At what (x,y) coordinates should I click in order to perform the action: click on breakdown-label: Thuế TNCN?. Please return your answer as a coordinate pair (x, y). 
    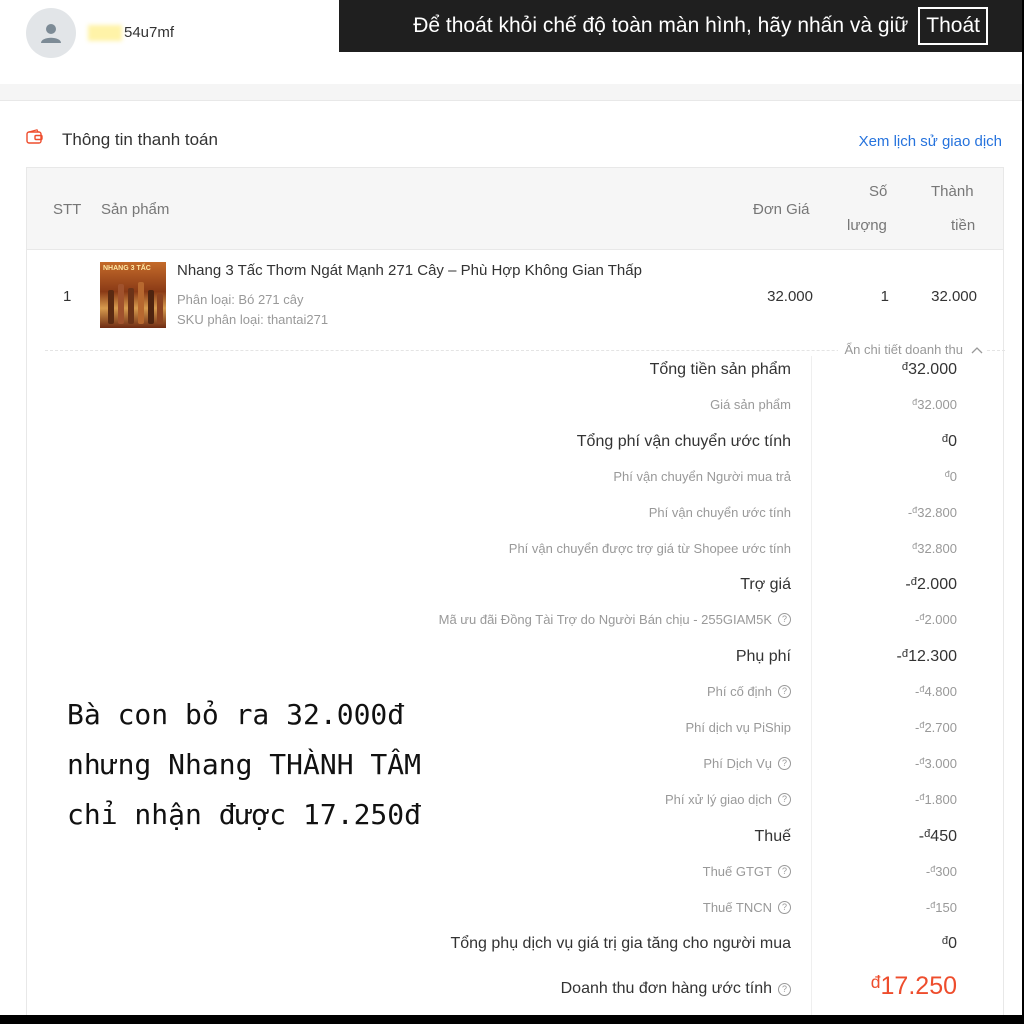
    Looking at the image, I should click on (747, 907).